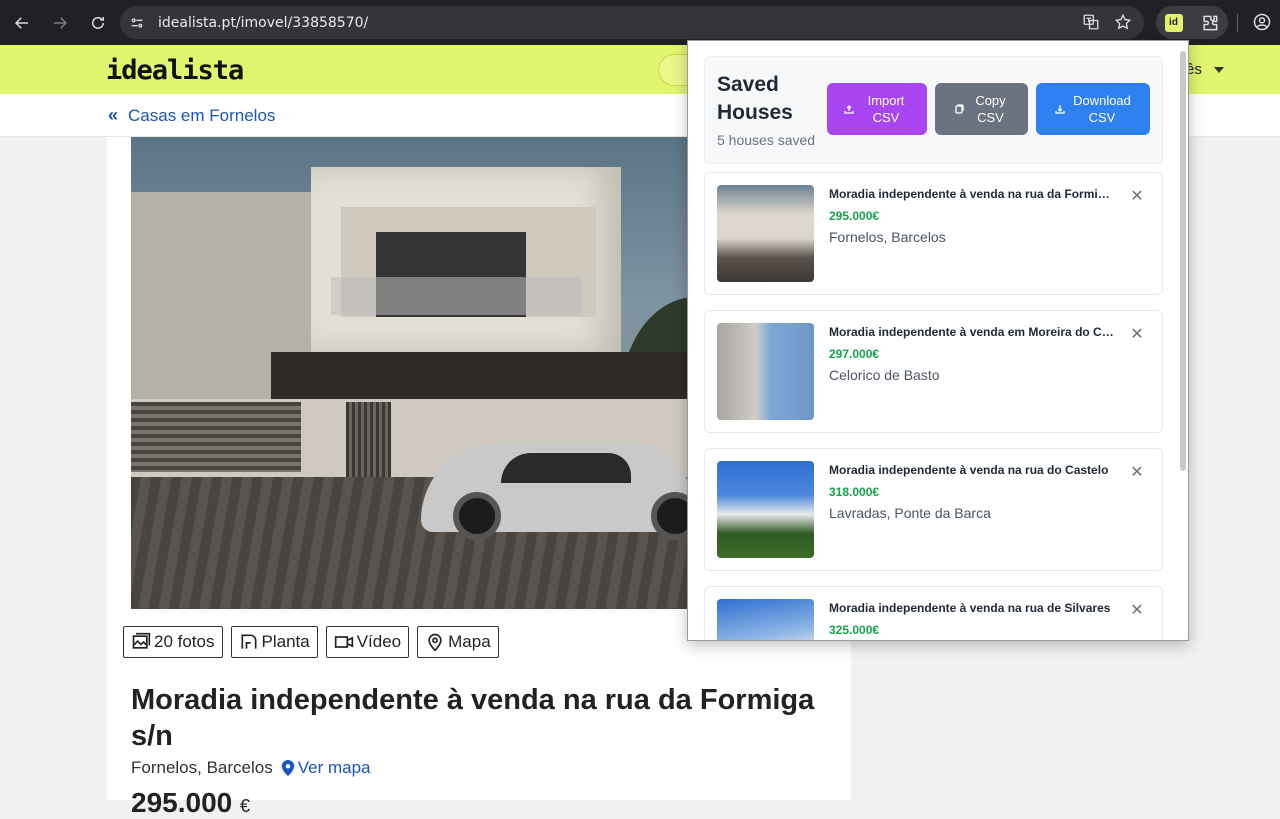  I want to click on extensions-puzzle-icon, so click(1210, 23).